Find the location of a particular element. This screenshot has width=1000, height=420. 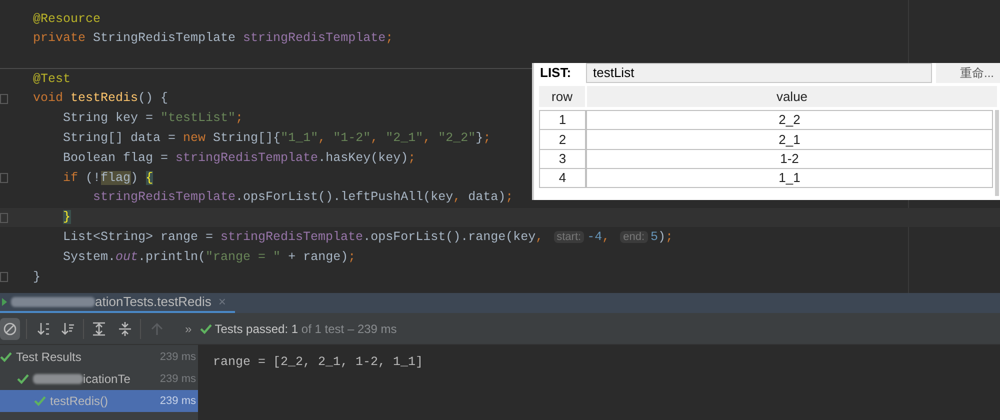

code-line: List<String> range = stringRedisTemplate.opsForList().range(key, start: -4, end: 5); is located at coordinates (368, 237).